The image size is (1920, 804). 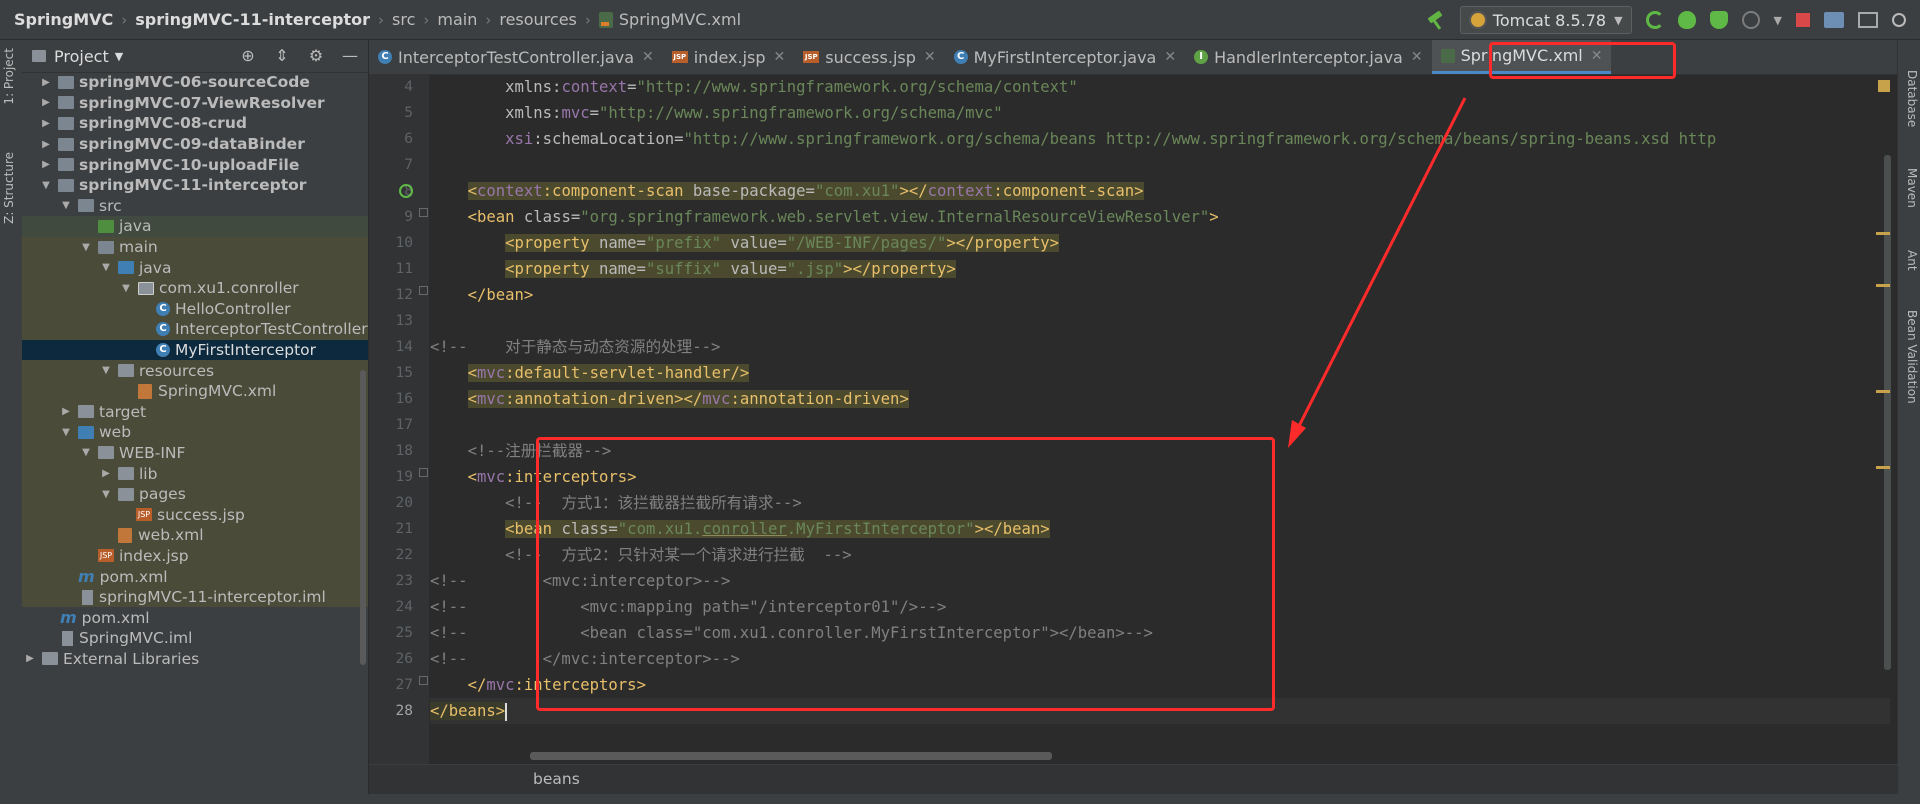 I want to click on annotation-arrowhead, so click(x=1297, y=434).